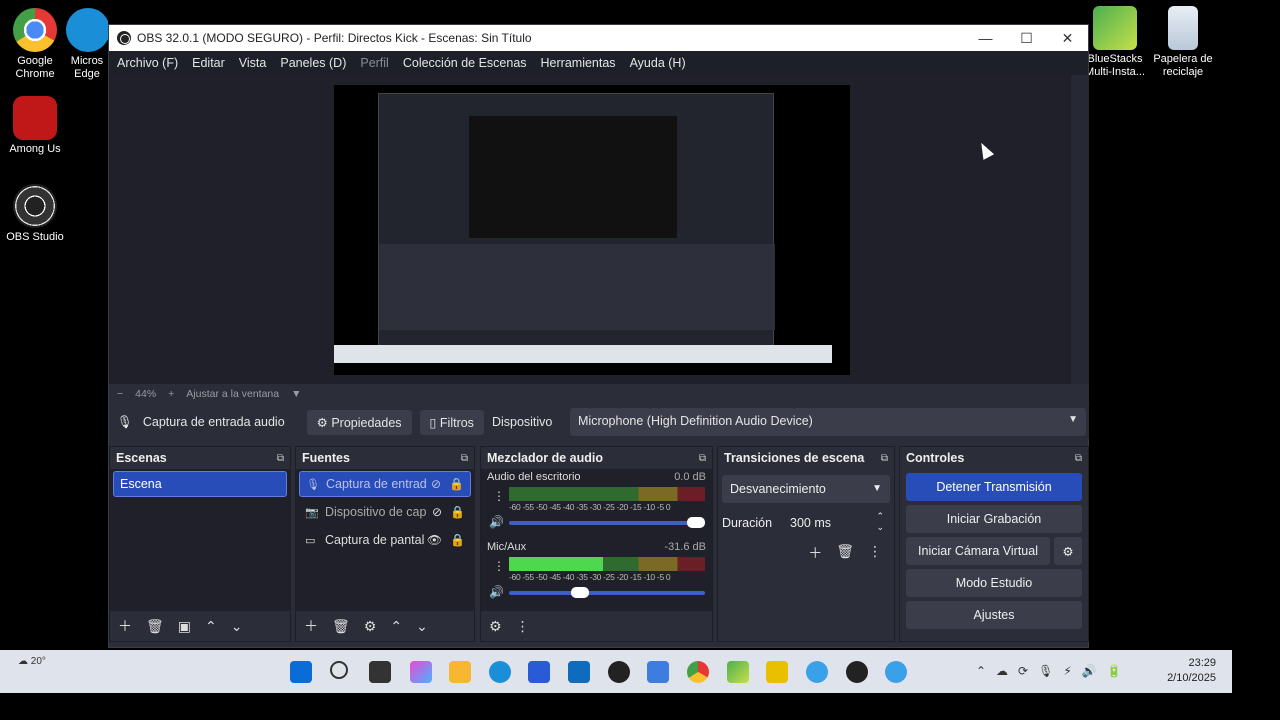 The image size is (1280, 720). What do you see at coordinates (385, 484) in the screenshot?
I see `source-item: 🎙 Captura de entrad ⊘ 🔒` at bounding box center [385, 484].